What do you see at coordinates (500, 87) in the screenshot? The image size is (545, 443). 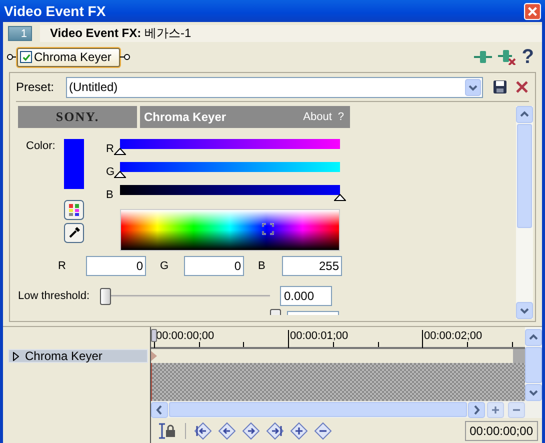 I see `save-preset-icon` at bounding box center [500, 87].